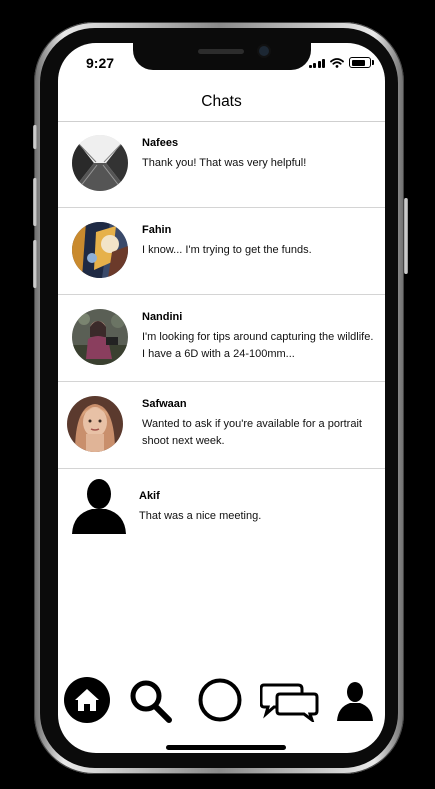 Image resolution: width=435 pixels, height=789 pixels. I want to click on search-icon, so click(151, 701).